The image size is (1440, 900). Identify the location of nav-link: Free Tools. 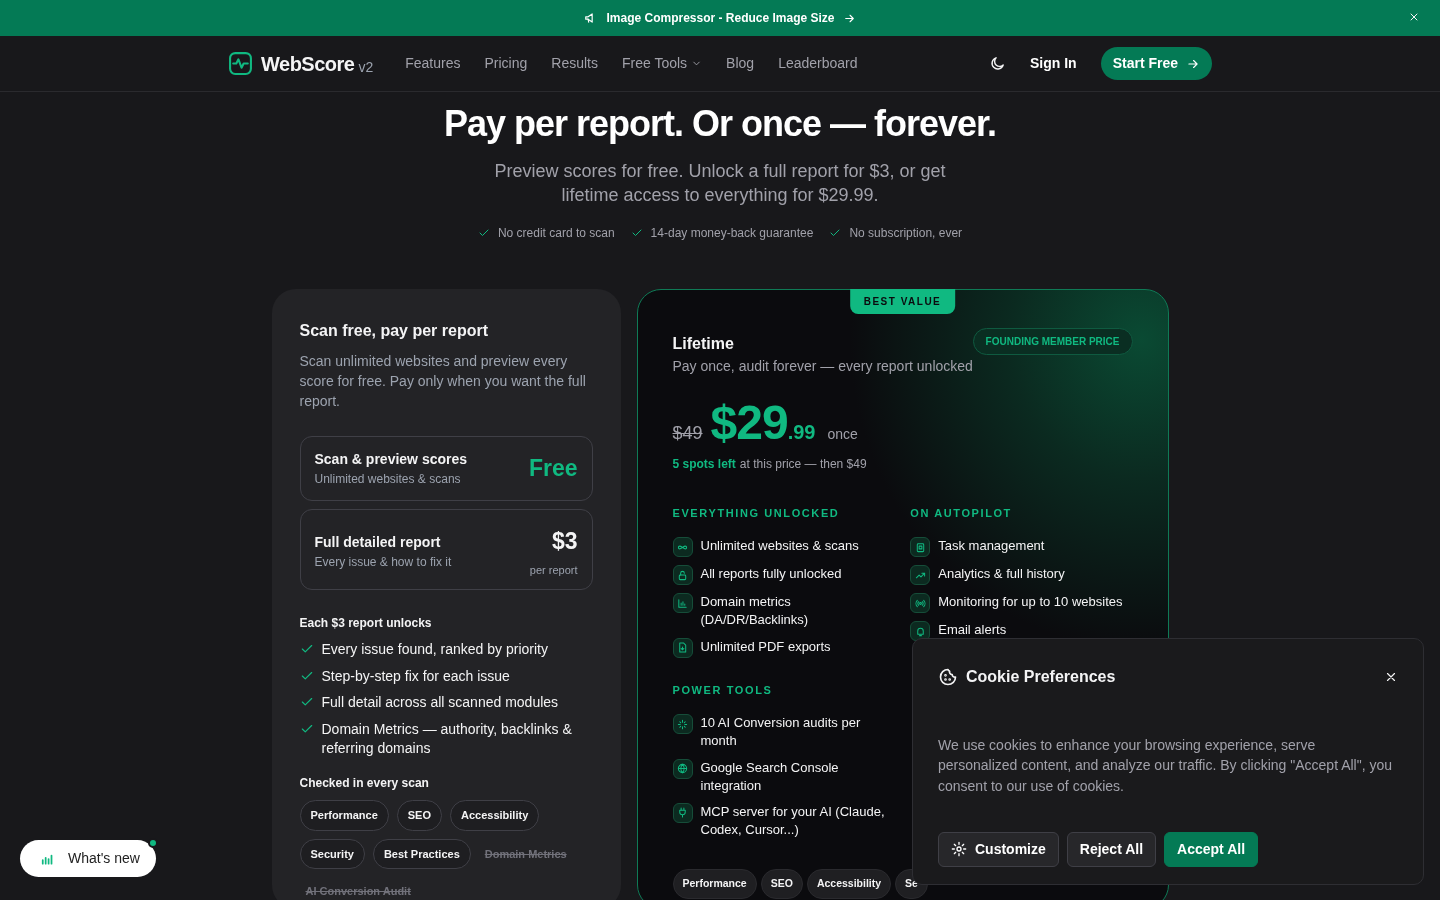
(662, 63).